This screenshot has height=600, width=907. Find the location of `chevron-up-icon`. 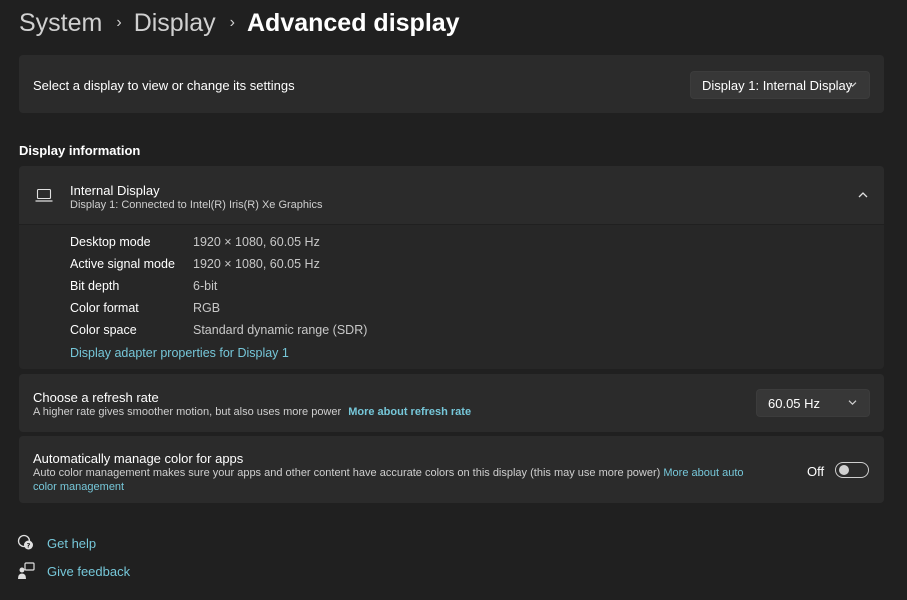

chevron-up-icon is located at coordinates (863, 194).